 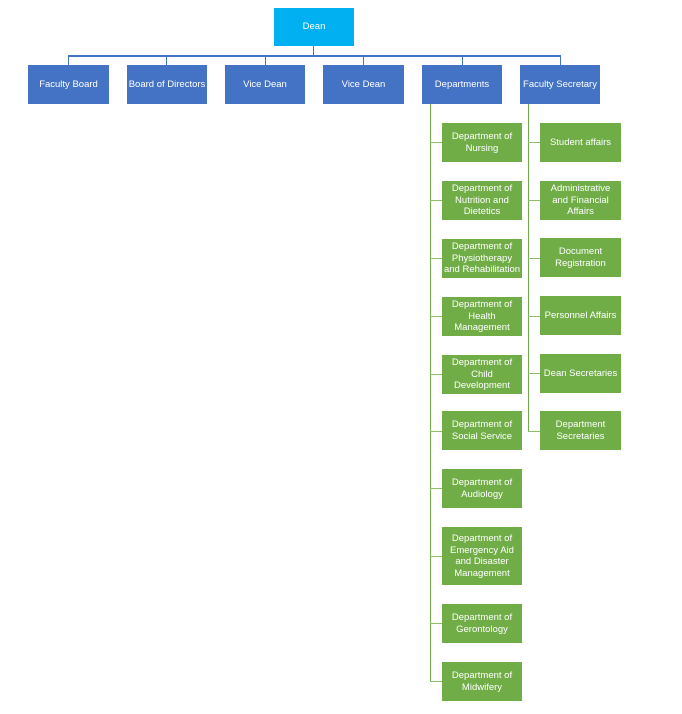 I want to click on connector-board-of-directors, so click(x=166, y=60).